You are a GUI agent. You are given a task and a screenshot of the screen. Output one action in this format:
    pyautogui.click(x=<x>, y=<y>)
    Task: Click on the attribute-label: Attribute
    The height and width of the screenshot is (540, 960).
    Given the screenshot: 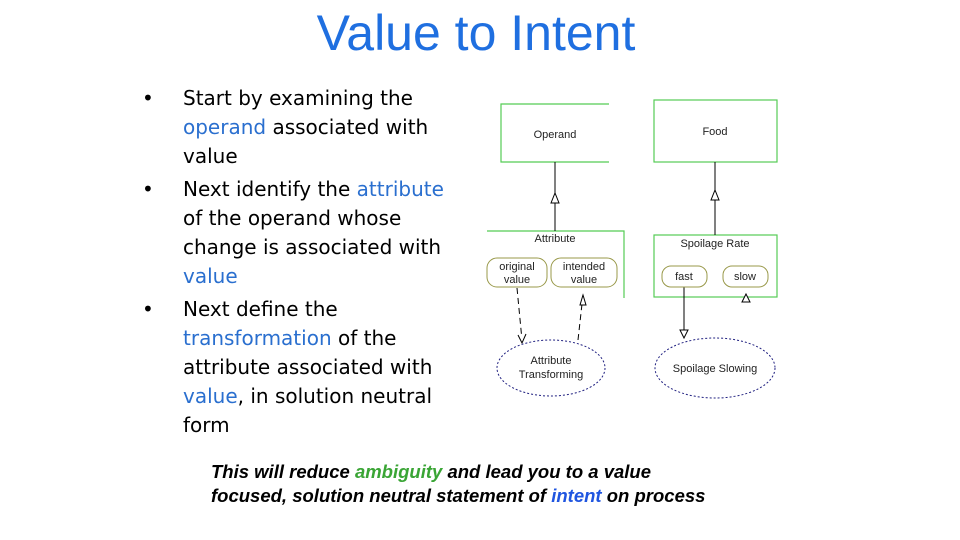 What is the action you would take?
    pyautogui.click(x=555, y=239)
    